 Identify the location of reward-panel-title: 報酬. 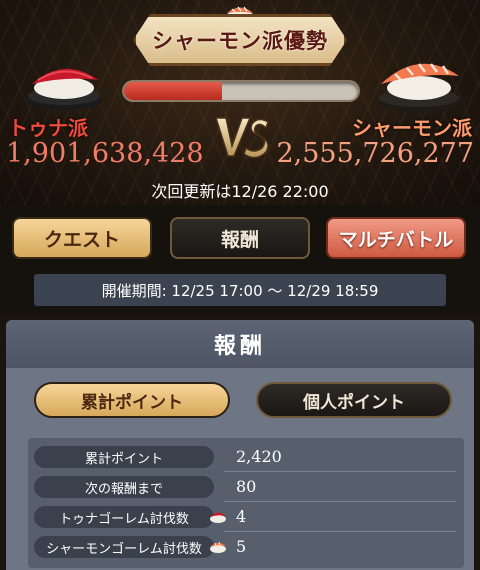
(239, 346).